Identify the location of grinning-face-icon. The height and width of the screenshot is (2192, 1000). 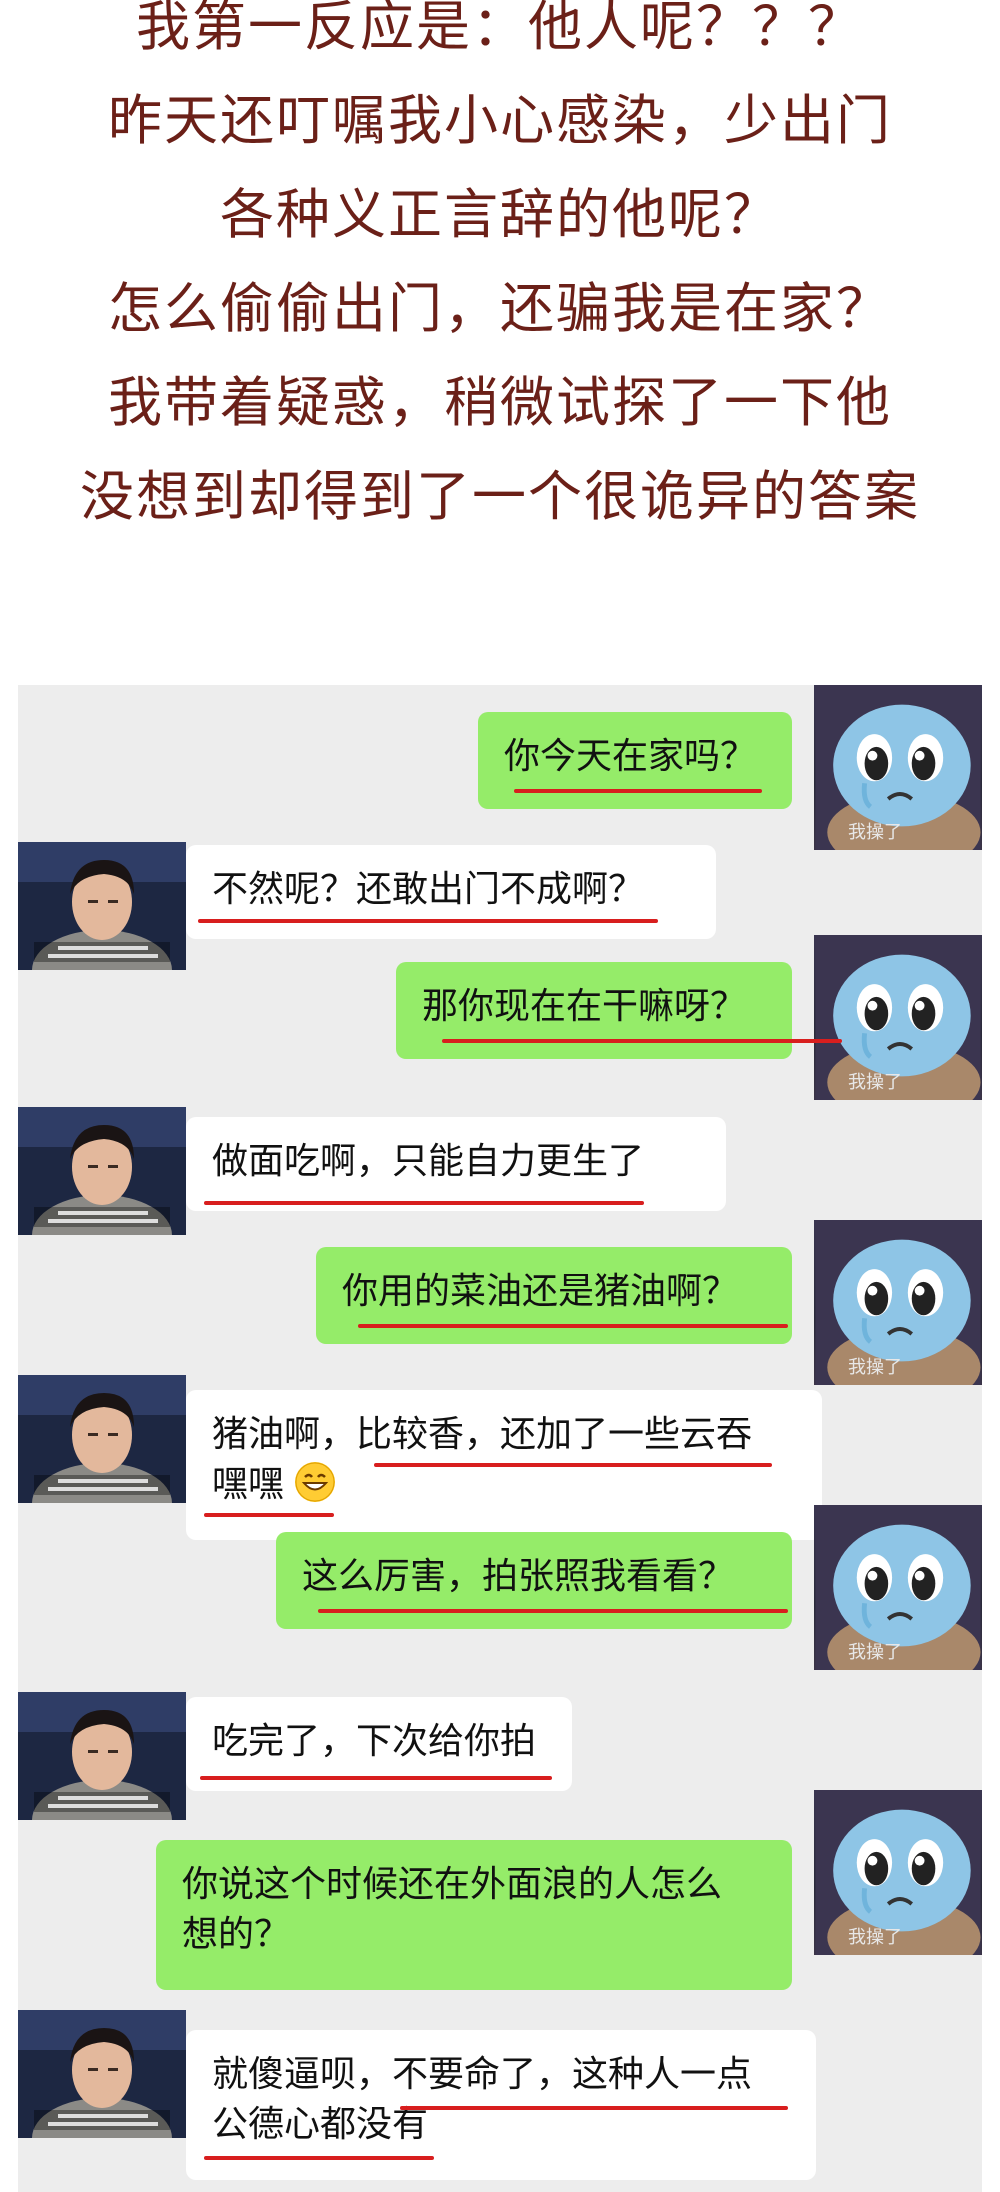
(315, 1482).